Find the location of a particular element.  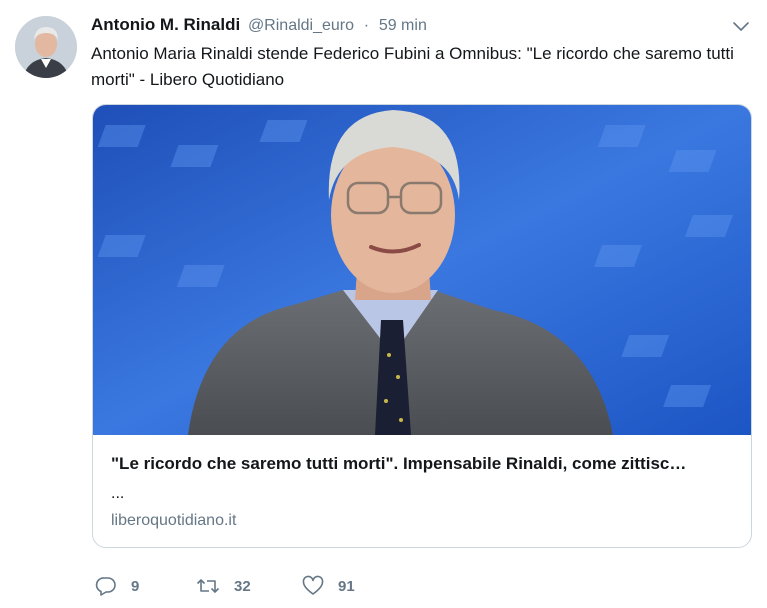

avatar is located at coordinates (46, 47).